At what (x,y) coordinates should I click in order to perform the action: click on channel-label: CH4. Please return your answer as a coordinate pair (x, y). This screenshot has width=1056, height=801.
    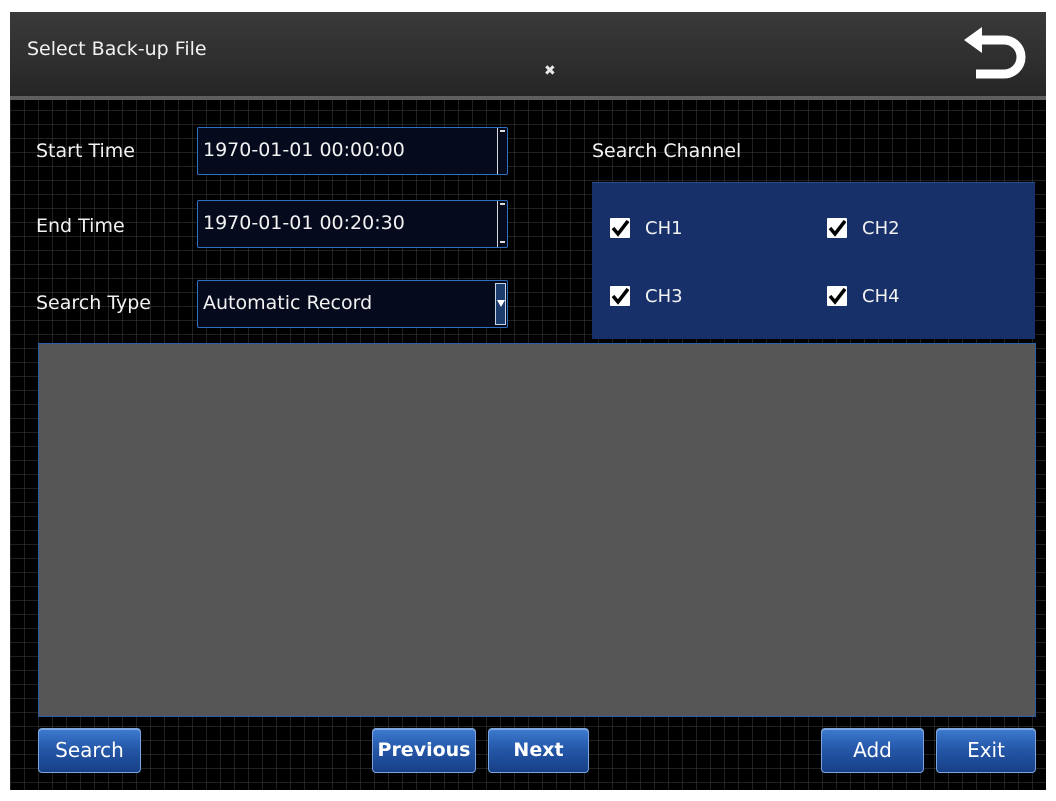
    Looking at the image, I should click on (881, 296).